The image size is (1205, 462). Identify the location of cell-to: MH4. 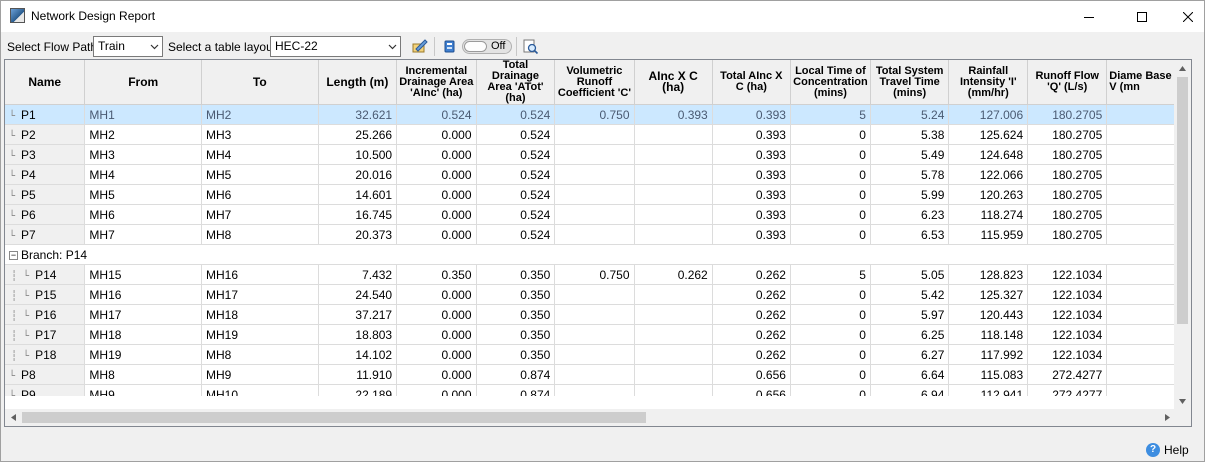
(260, 154).